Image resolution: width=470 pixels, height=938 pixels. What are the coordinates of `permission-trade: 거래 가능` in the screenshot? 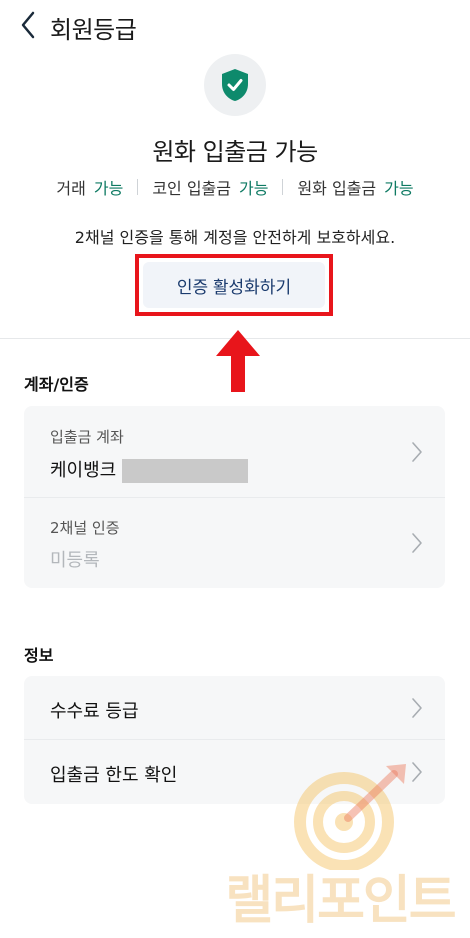 It's located at (89, 187).